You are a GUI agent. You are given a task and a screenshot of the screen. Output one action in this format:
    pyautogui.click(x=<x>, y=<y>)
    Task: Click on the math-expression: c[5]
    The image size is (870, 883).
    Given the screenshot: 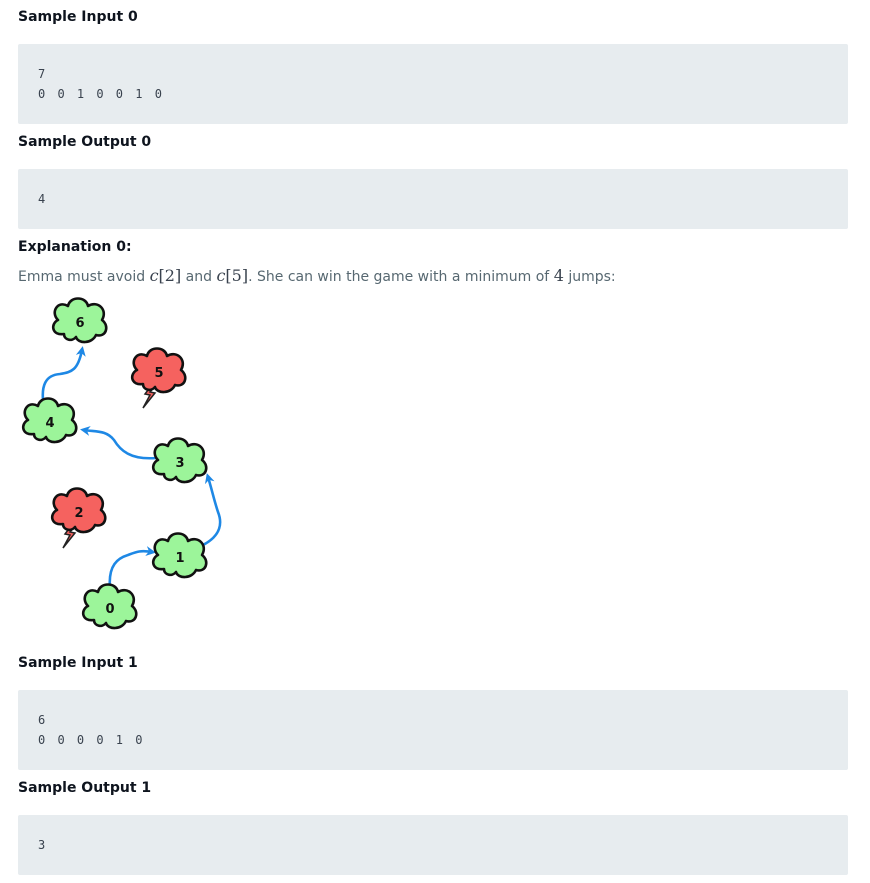 What is the action you would take?
    pyautogui.click(x=232, y=275)
    